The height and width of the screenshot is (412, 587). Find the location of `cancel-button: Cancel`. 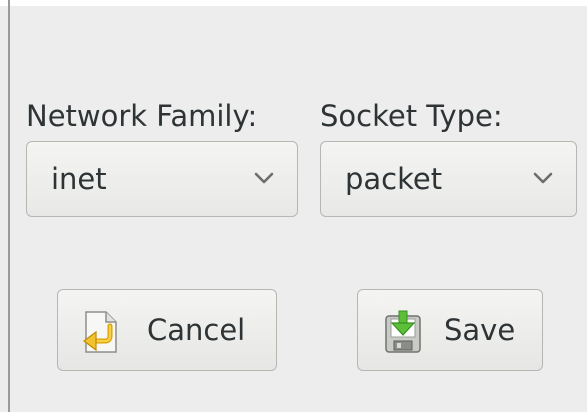

cancel-button: Cancel is located at coordinates (167, 330).